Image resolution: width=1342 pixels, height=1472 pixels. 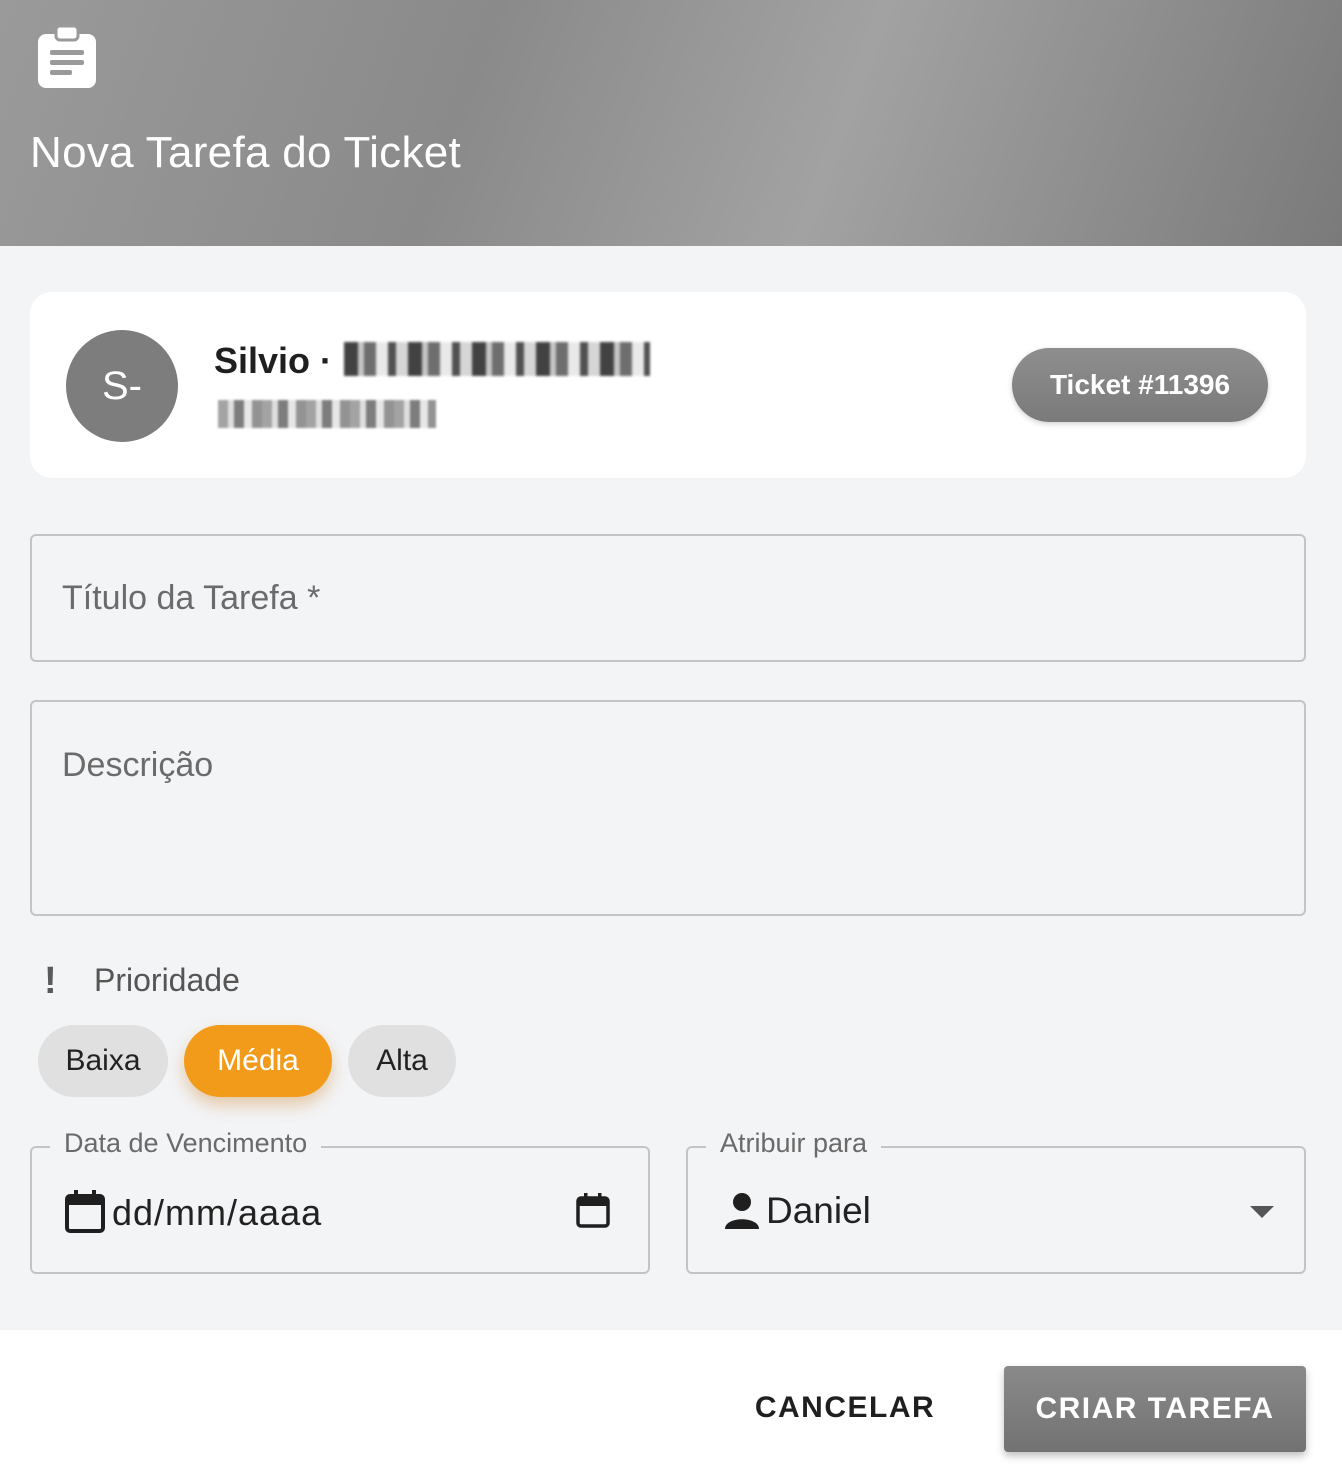 What do you see at coordinates (327, 414) in the screenshot?
I see `redacted-contact-phone` at bounding box center [327, 414].